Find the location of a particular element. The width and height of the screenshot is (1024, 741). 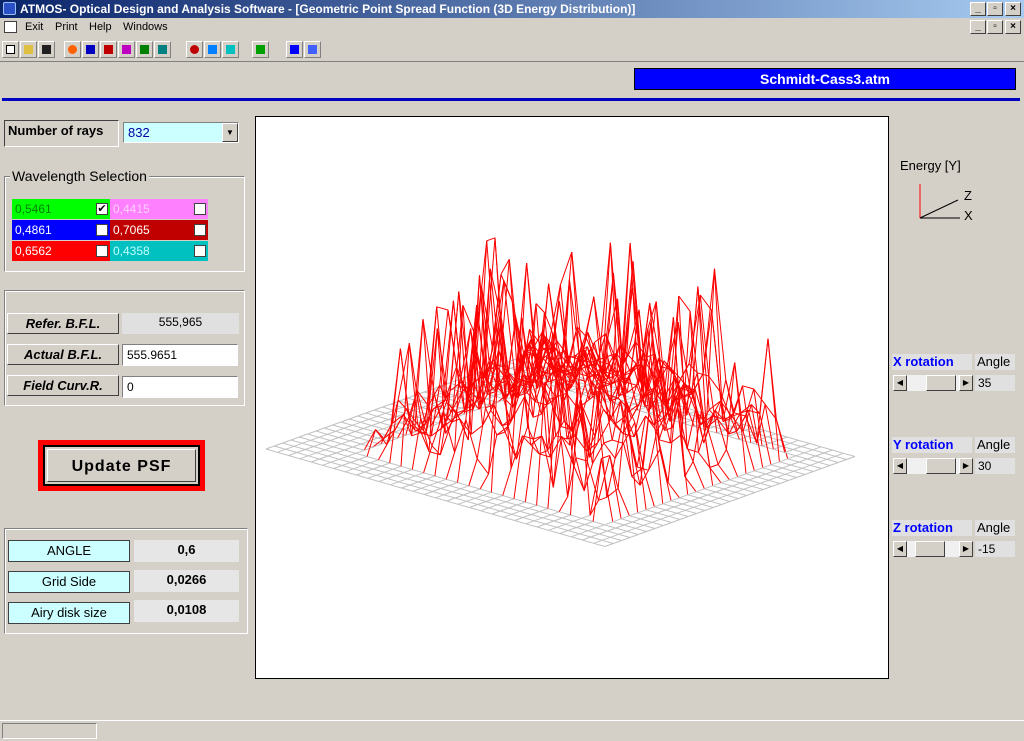

menu-print: Print is located at coordinates (66, 27).